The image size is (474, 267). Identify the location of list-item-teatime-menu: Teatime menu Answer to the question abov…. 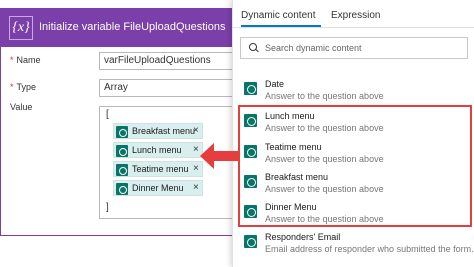
(355, 154).